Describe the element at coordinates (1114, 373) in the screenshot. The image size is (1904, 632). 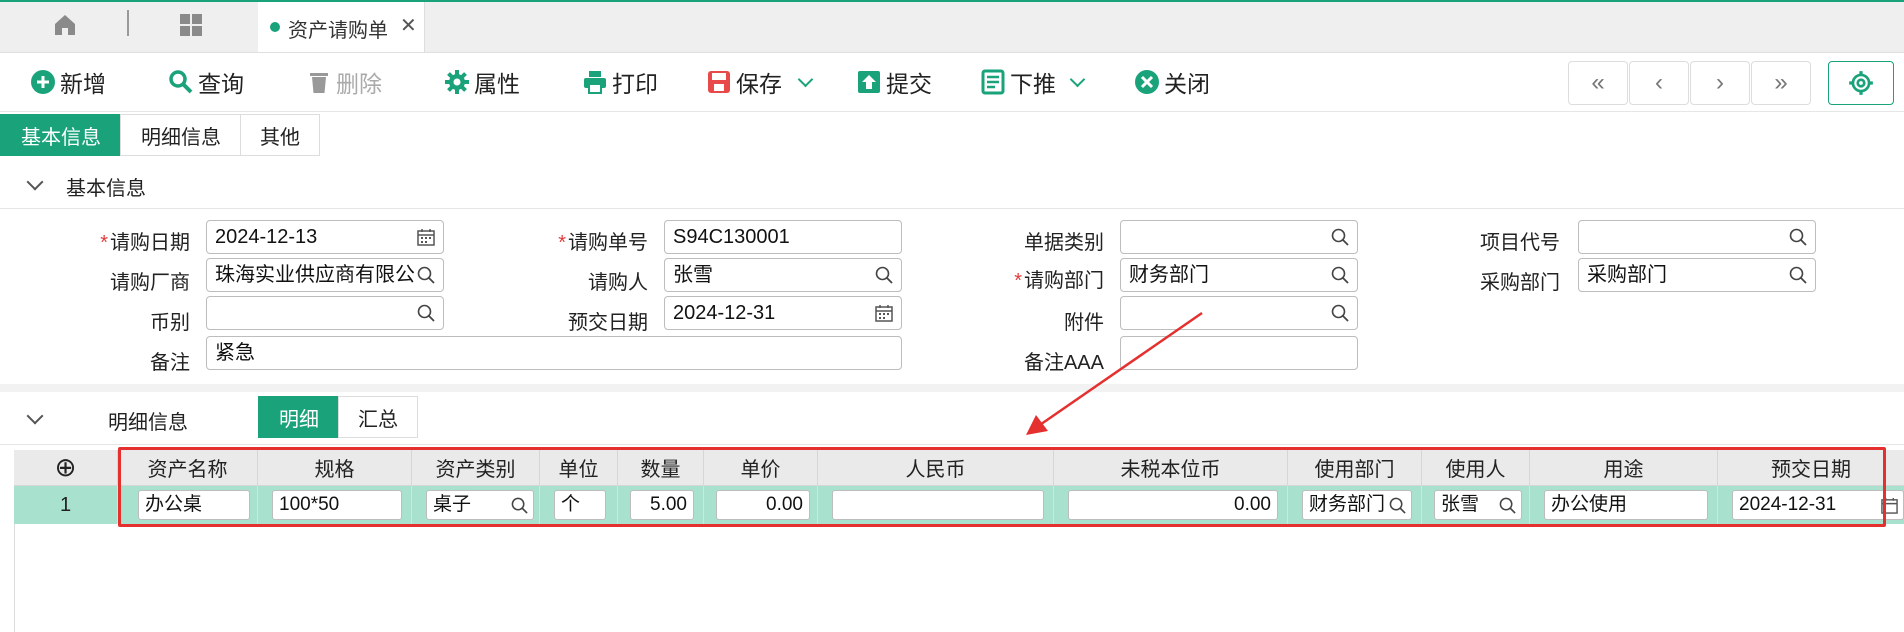
I see `annotation-arrow` at that location.